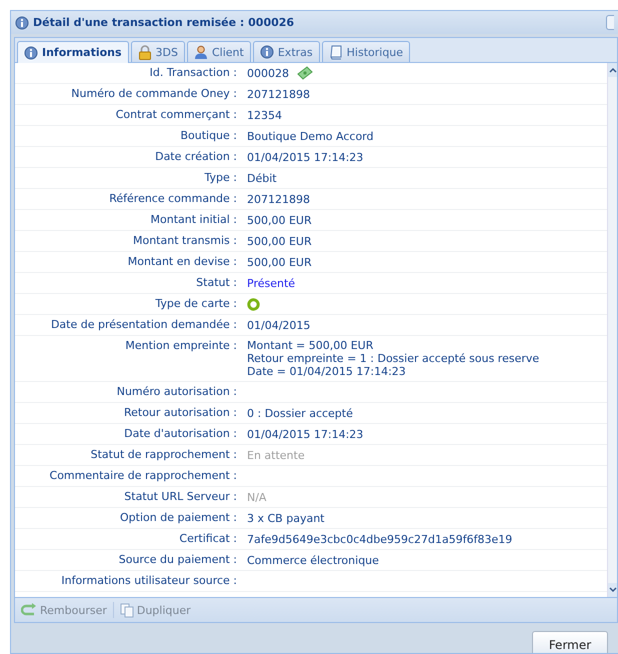 The height and width of the screenshot is (654, 618). What do you see at coordinates (195, 157) in the screenshot?
I see `field-label: Date création :` at bounding box center [195, 157].